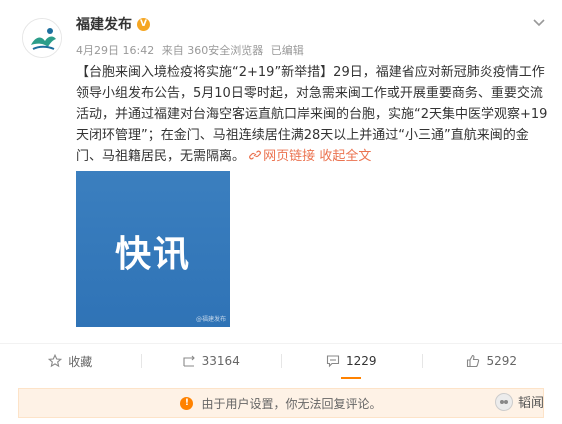  I want to click on post-image-title: 快讯, so click(152, 254).